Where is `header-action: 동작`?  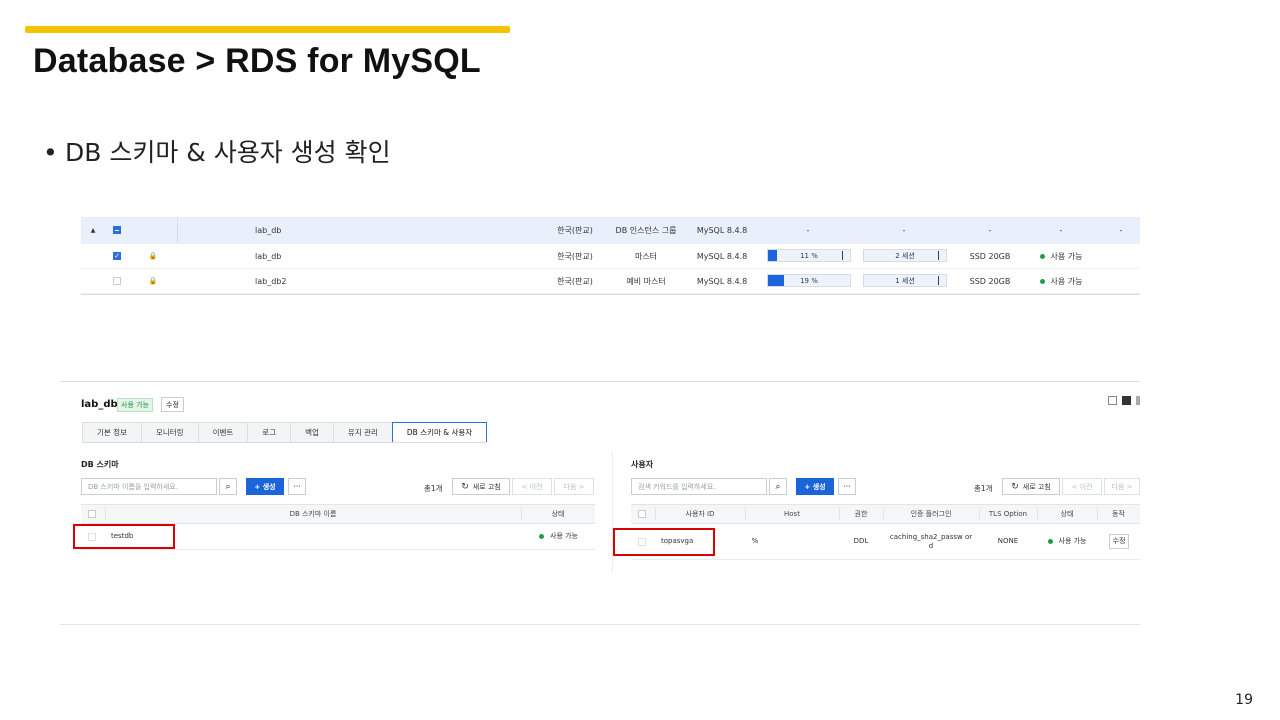
header-action: 동작 is located at coordinates (1118, 514).